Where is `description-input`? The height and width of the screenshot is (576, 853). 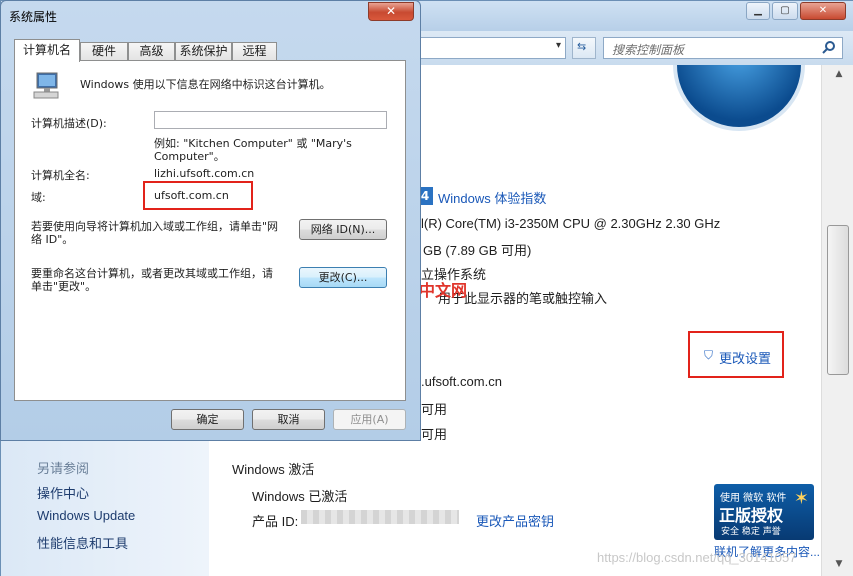
description-input is located at coordinates (270, 120).